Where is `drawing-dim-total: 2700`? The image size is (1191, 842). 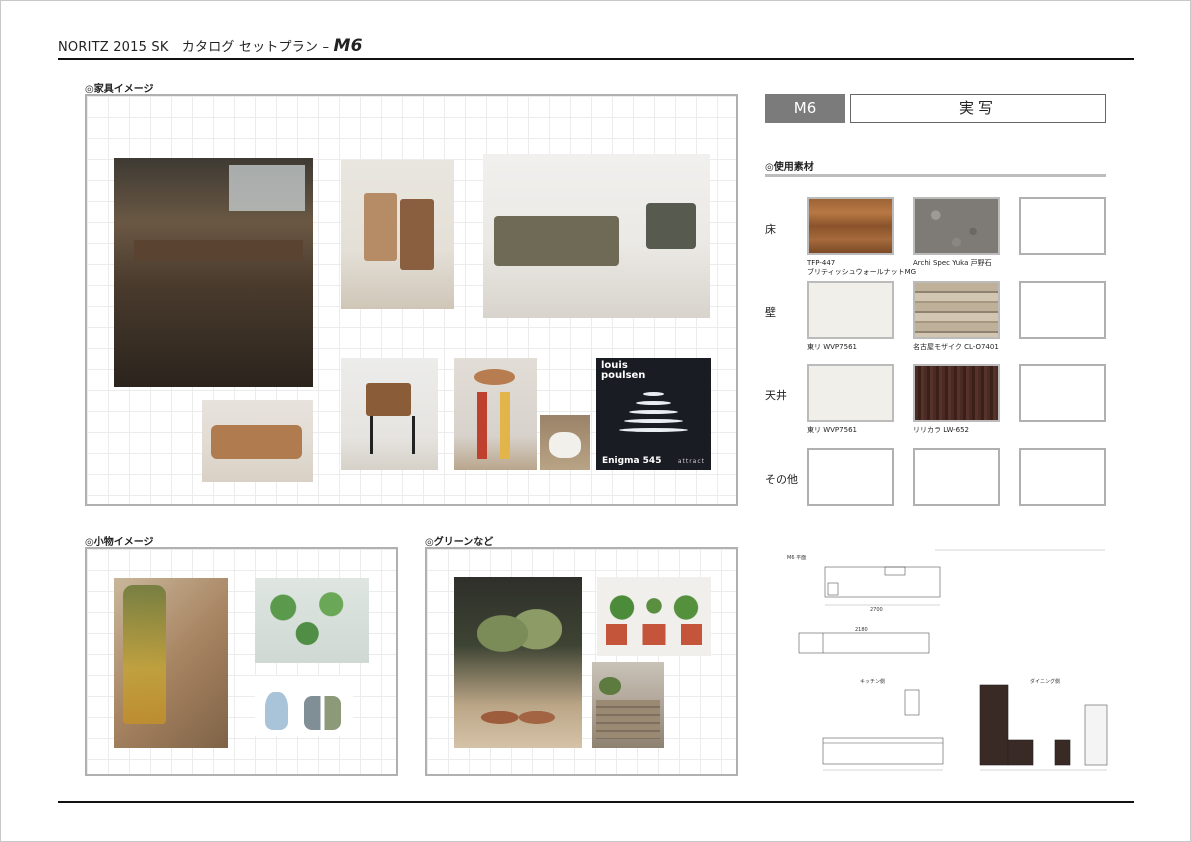 drawing-dim-total: 2700 is located at coordinates (876, 610).